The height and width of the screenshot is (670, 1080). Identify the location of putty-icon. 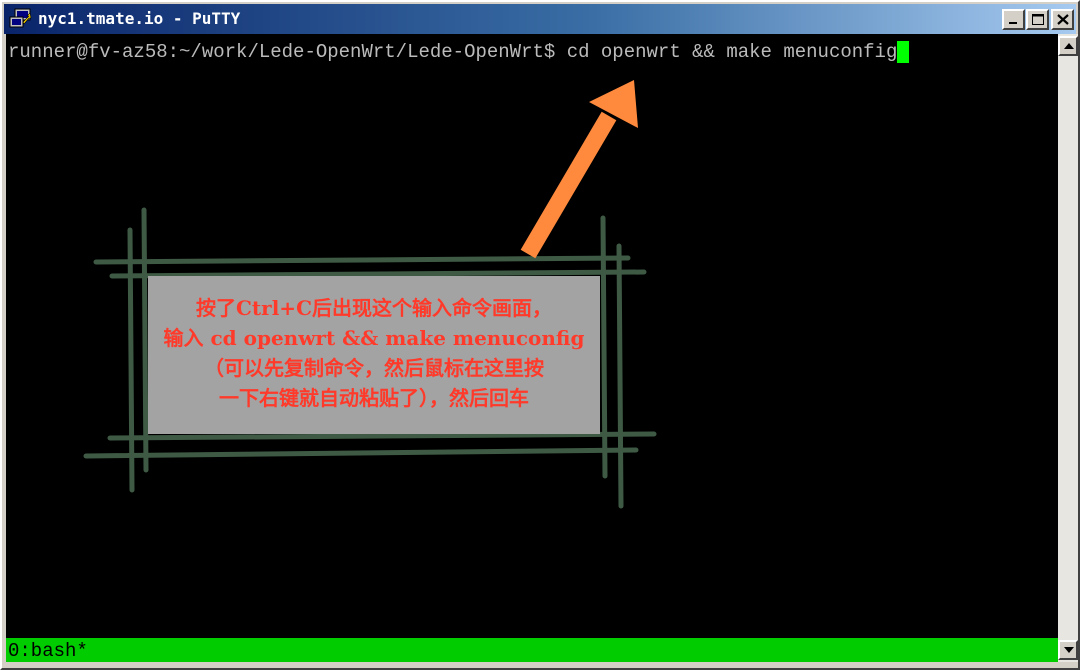
(21, 19).